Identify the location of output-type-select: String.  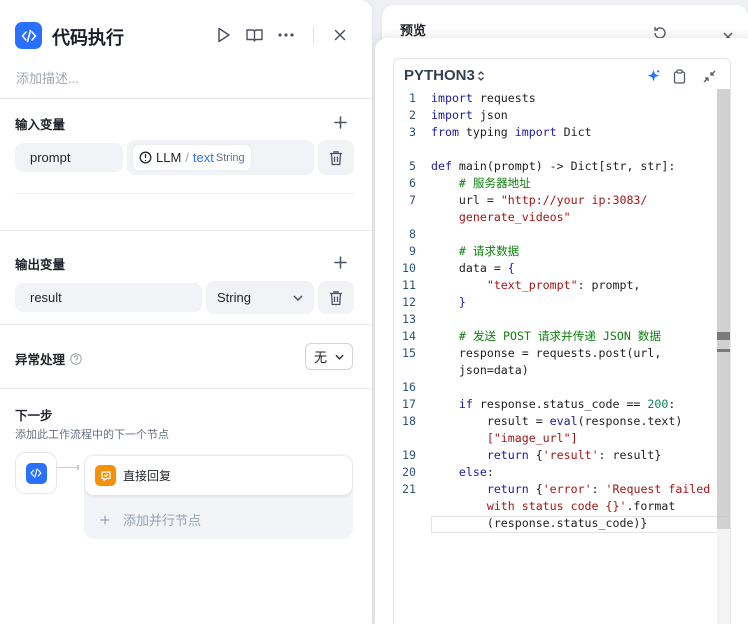
(260, 297).